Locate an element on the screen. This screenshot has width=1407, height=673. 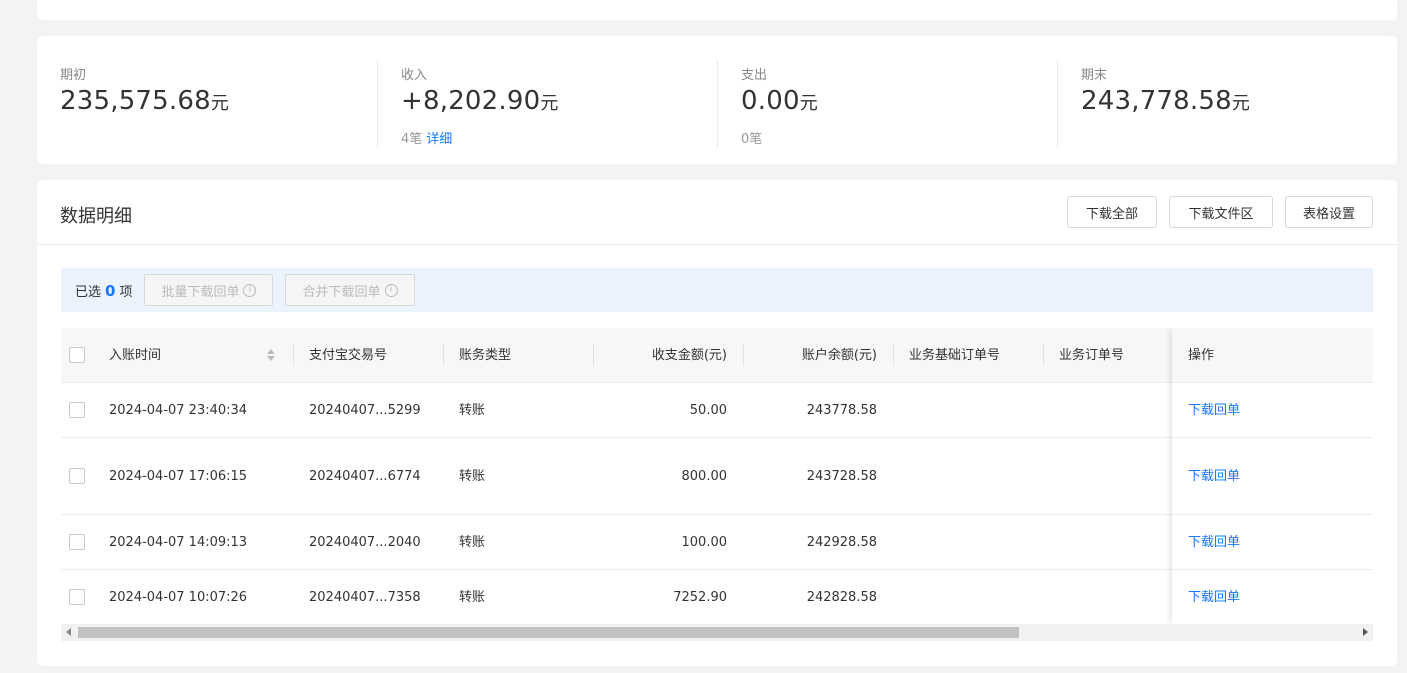
column-header-base-order: 业务基础订单号 is located at coordinates (968, 355).